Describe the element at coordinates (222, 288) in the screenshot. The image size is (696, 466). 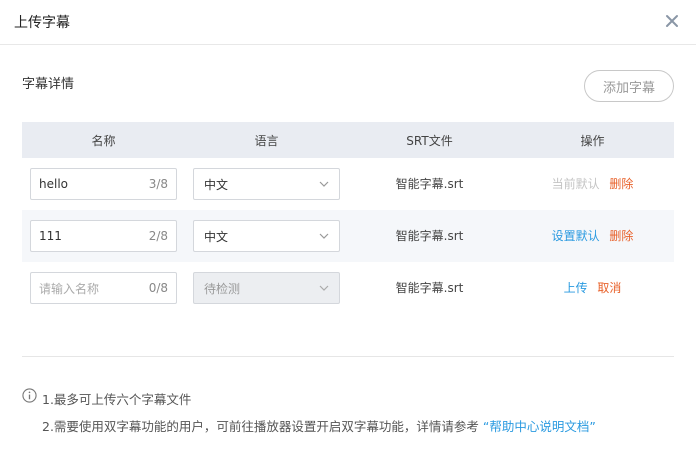
I see `language-select-value: 待检测` at that location.